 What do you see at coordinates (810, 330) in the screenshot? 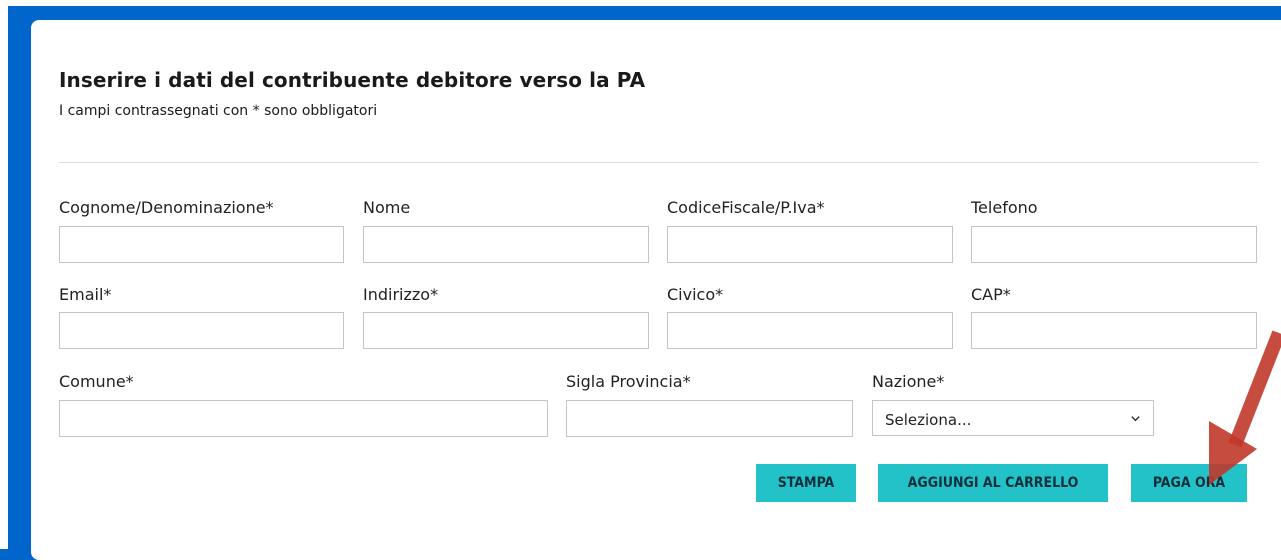
I see `civico-input` at bounding box center [810, 330].